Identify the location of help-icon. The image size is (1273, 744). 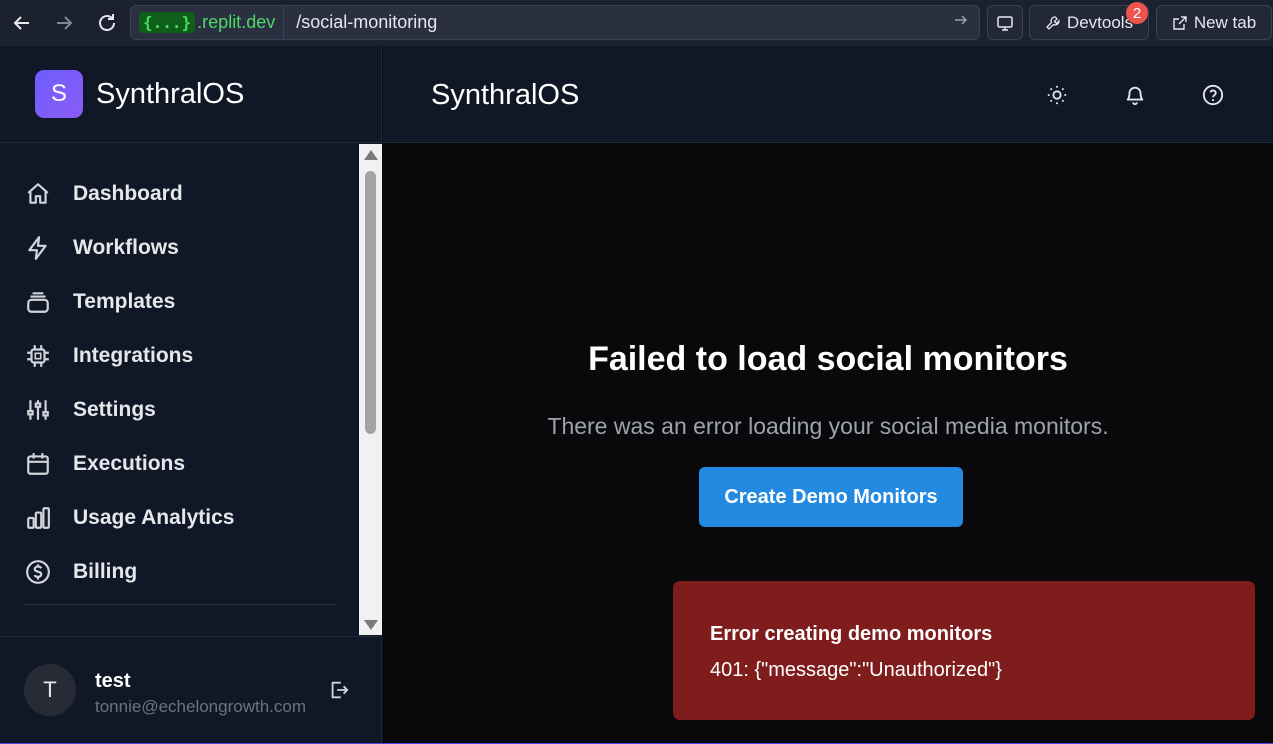
(1213, 95).